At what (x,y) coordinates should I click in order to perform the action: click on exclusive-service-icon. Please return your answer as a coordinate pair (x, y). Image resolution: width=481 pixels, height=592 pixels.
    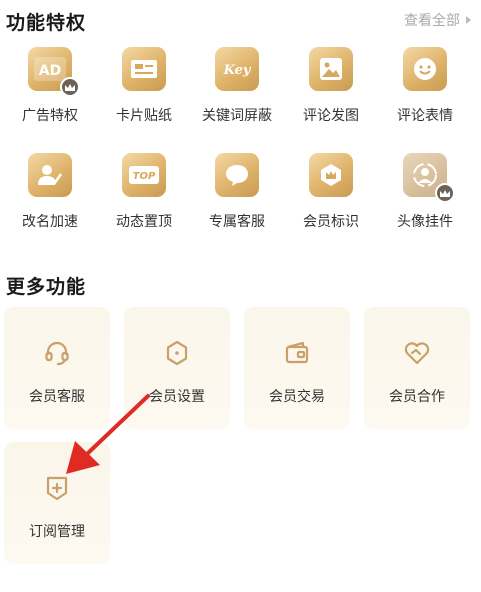
    Looking at the image, I should click on (237, 175).